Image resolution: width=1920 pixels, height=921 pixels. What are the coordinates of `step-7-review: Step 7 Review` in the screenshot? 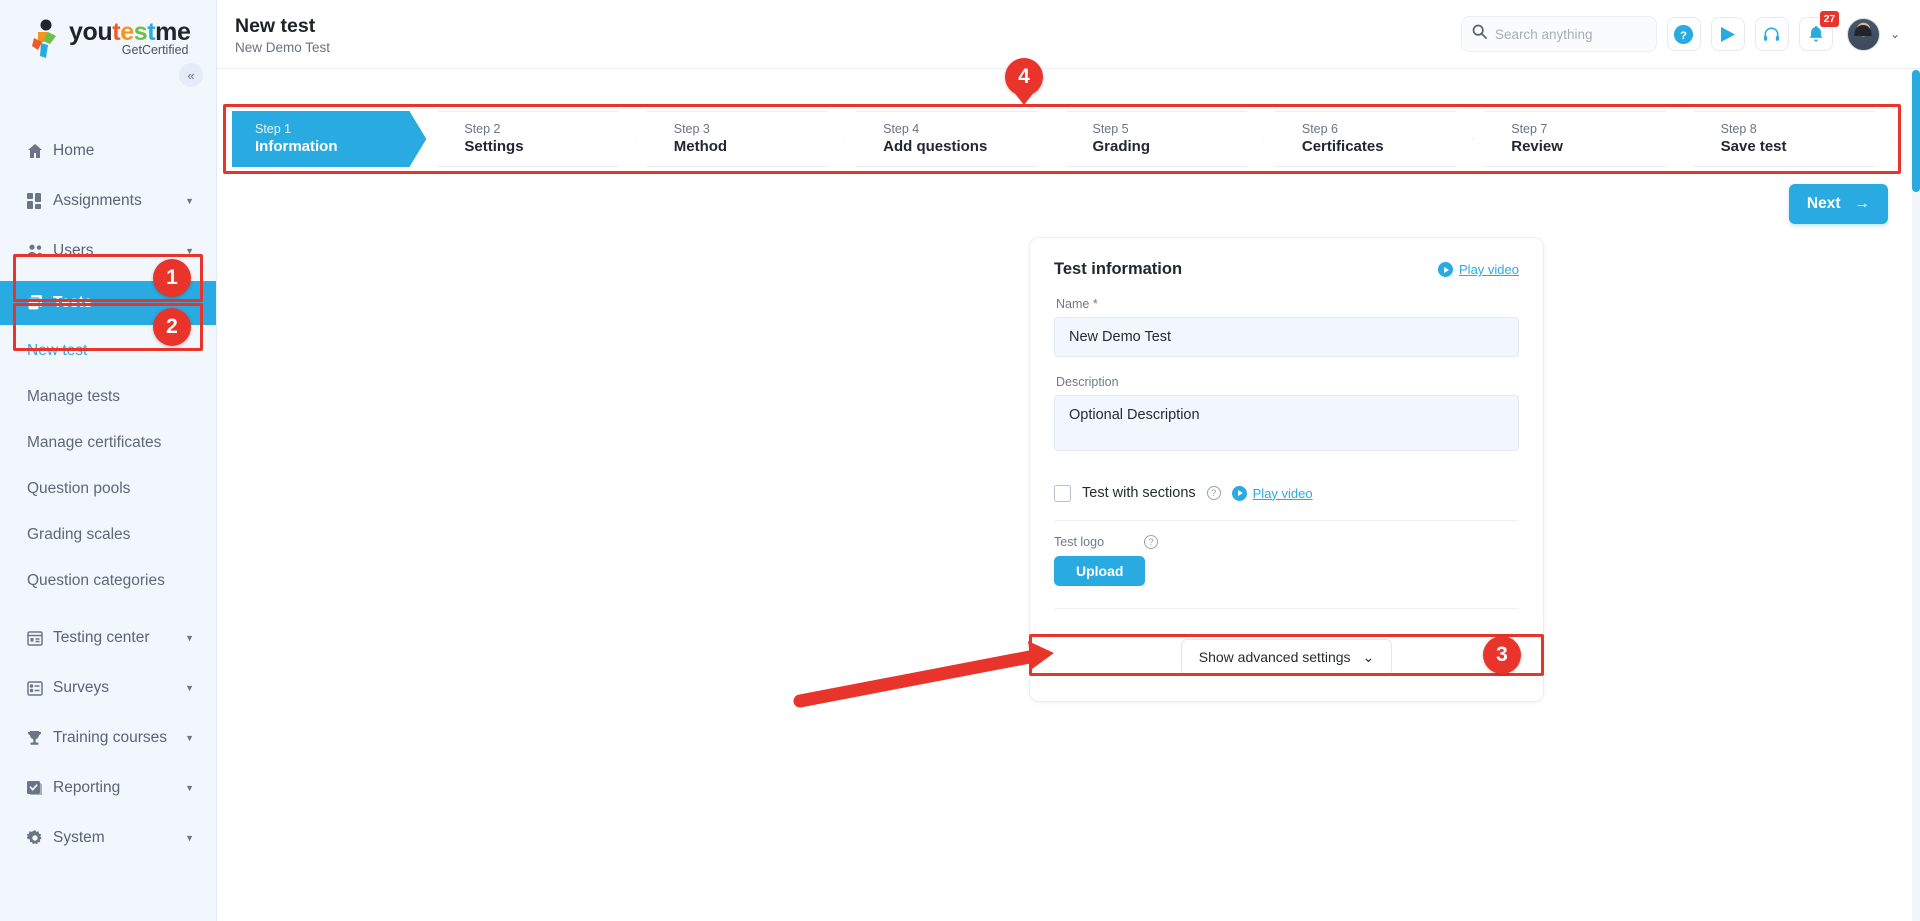 It's located at (1583, 139).